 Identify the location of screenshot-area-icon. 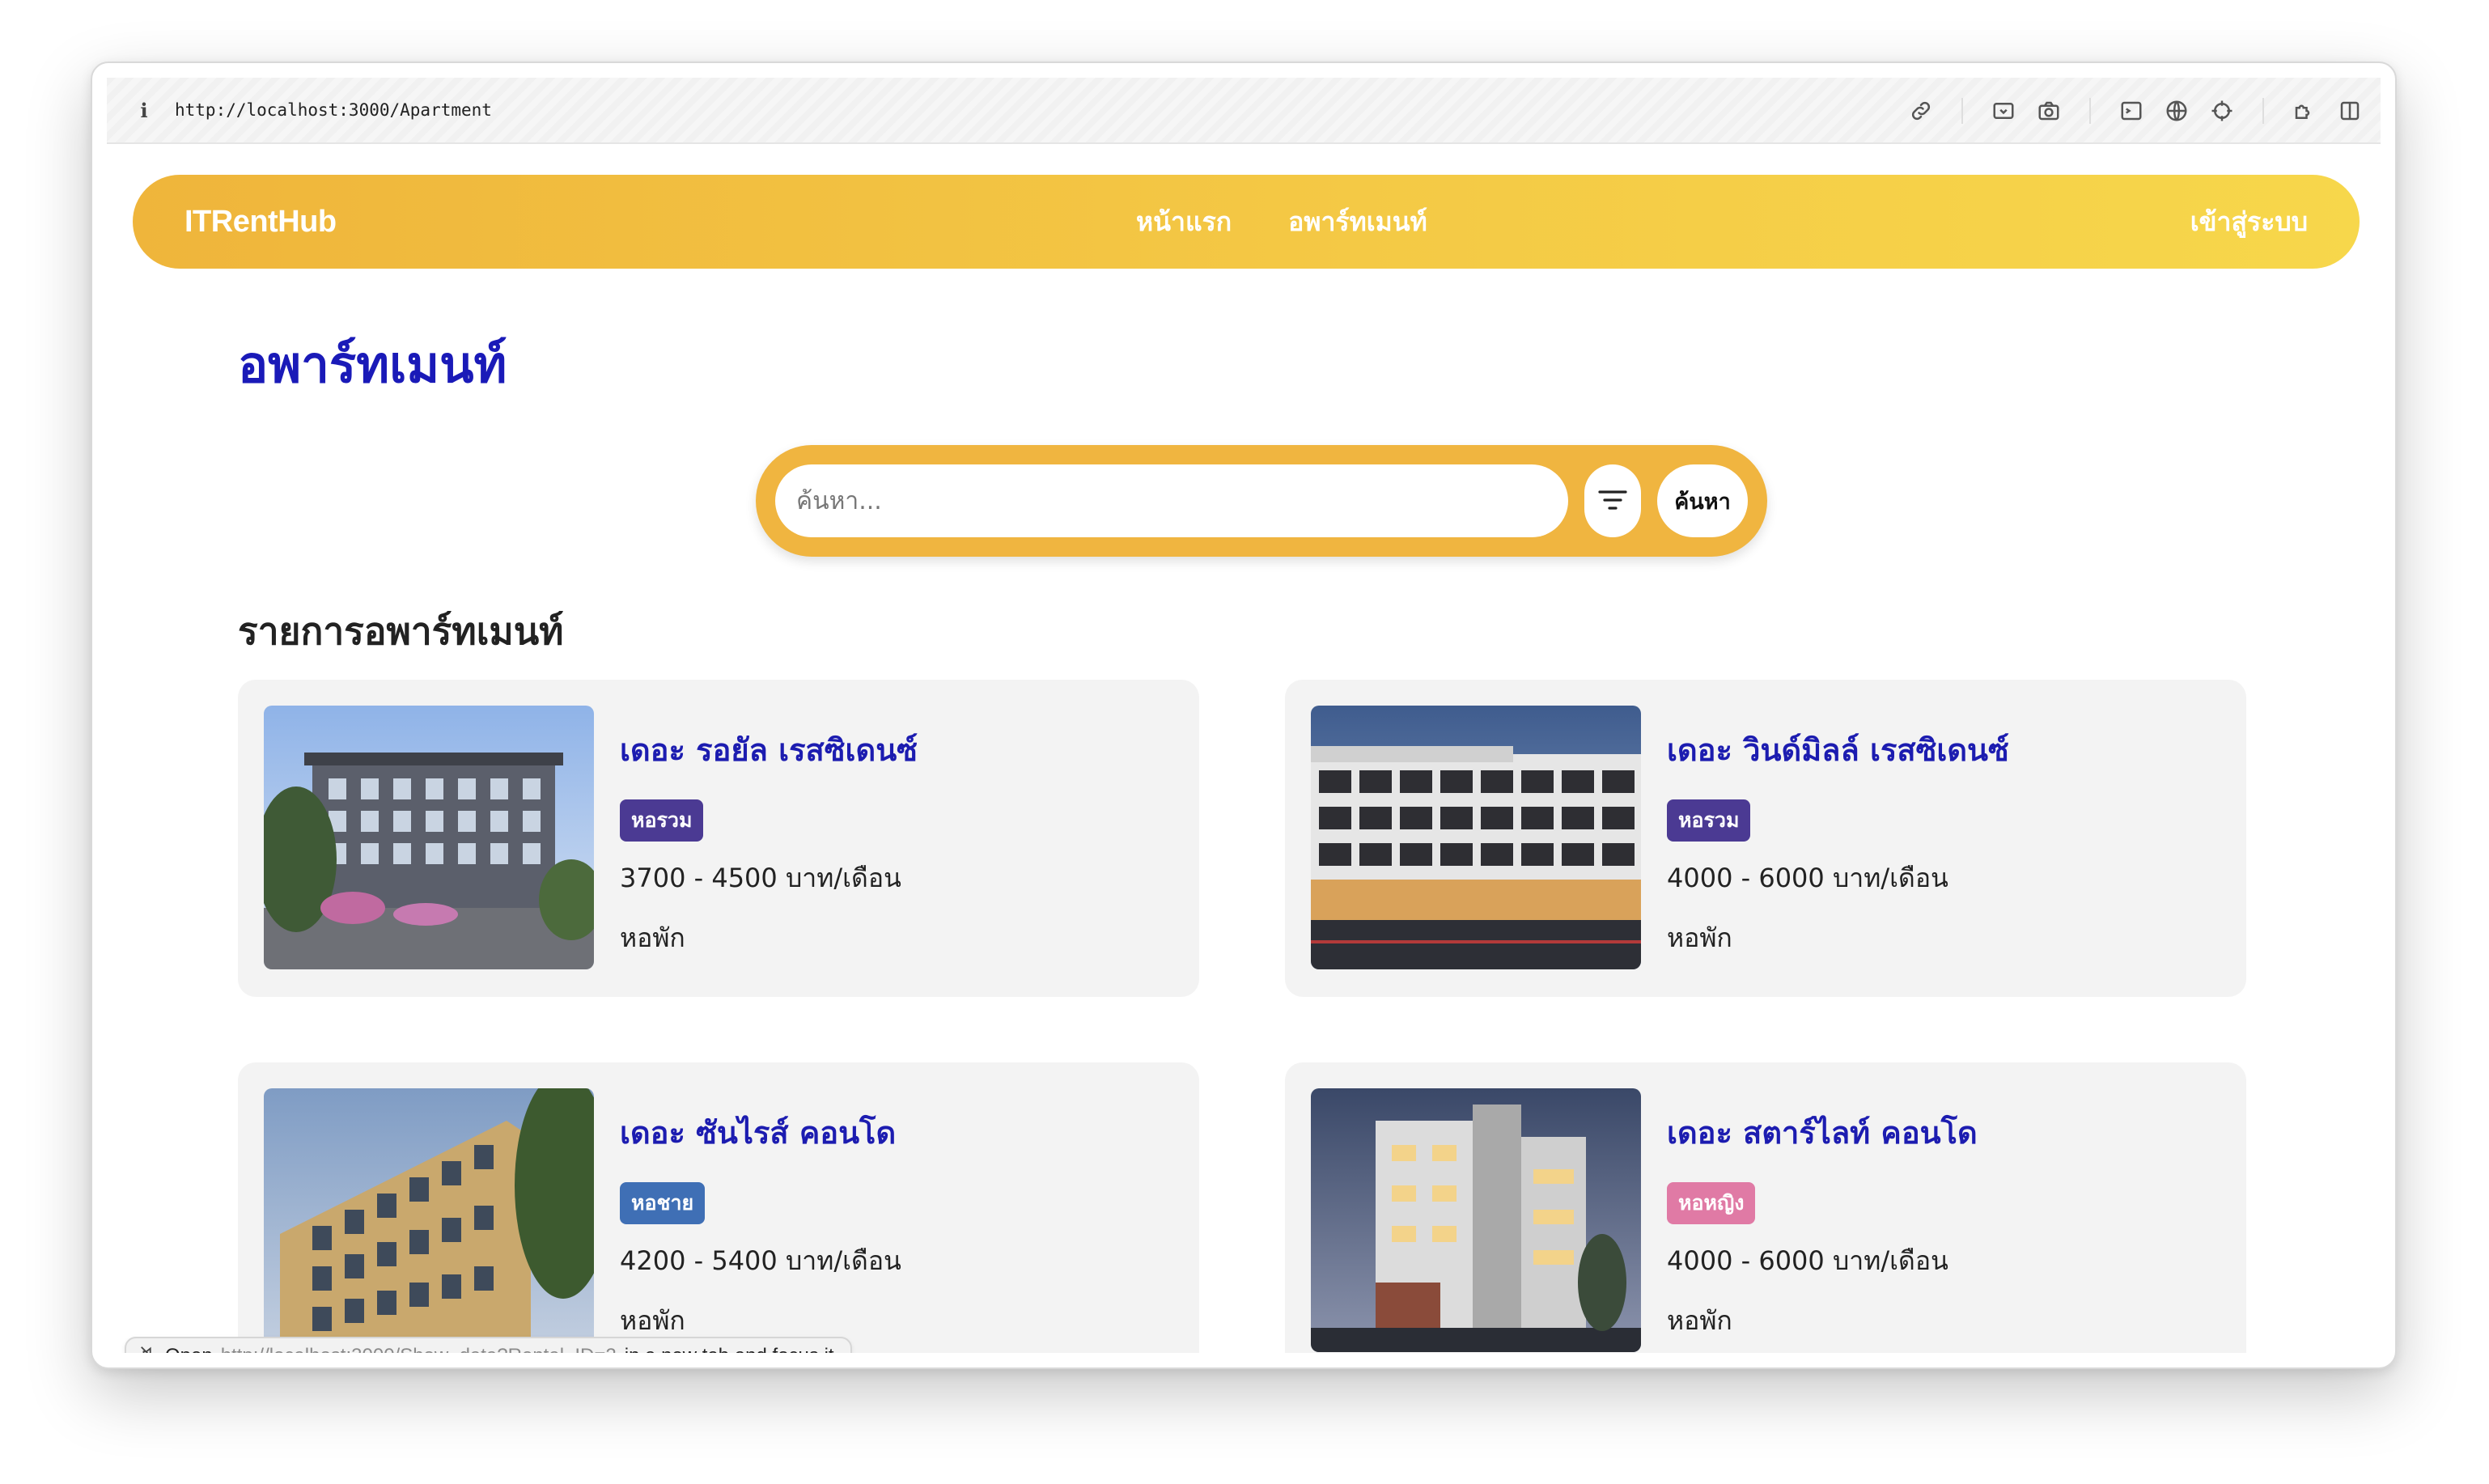
(2003, 111).